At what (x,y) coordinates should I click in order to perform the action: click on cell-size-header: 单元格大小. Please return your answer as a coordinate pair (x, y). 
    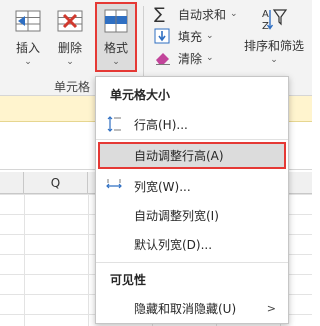
    Looking at the image, I should click on (140, 95).